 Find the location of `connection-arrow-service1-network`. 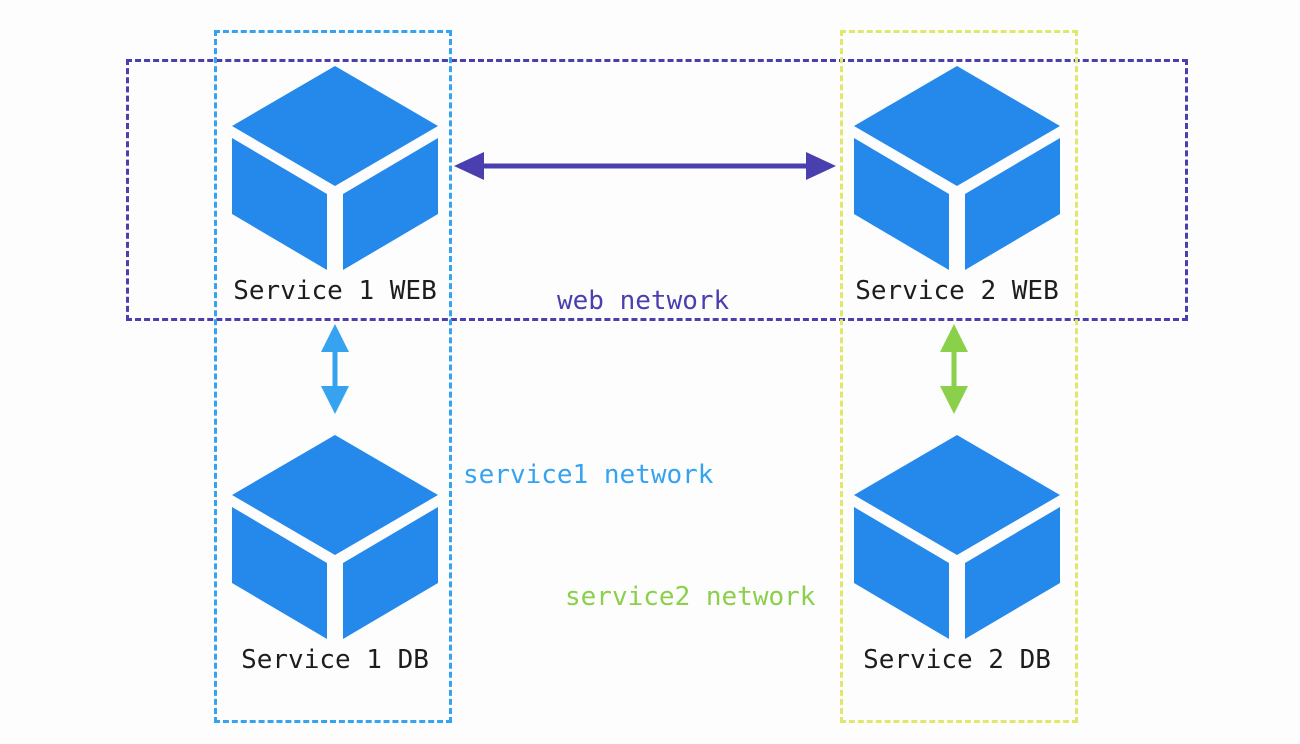

connection-arrow-service1-network is located at coordinates (335, 369).